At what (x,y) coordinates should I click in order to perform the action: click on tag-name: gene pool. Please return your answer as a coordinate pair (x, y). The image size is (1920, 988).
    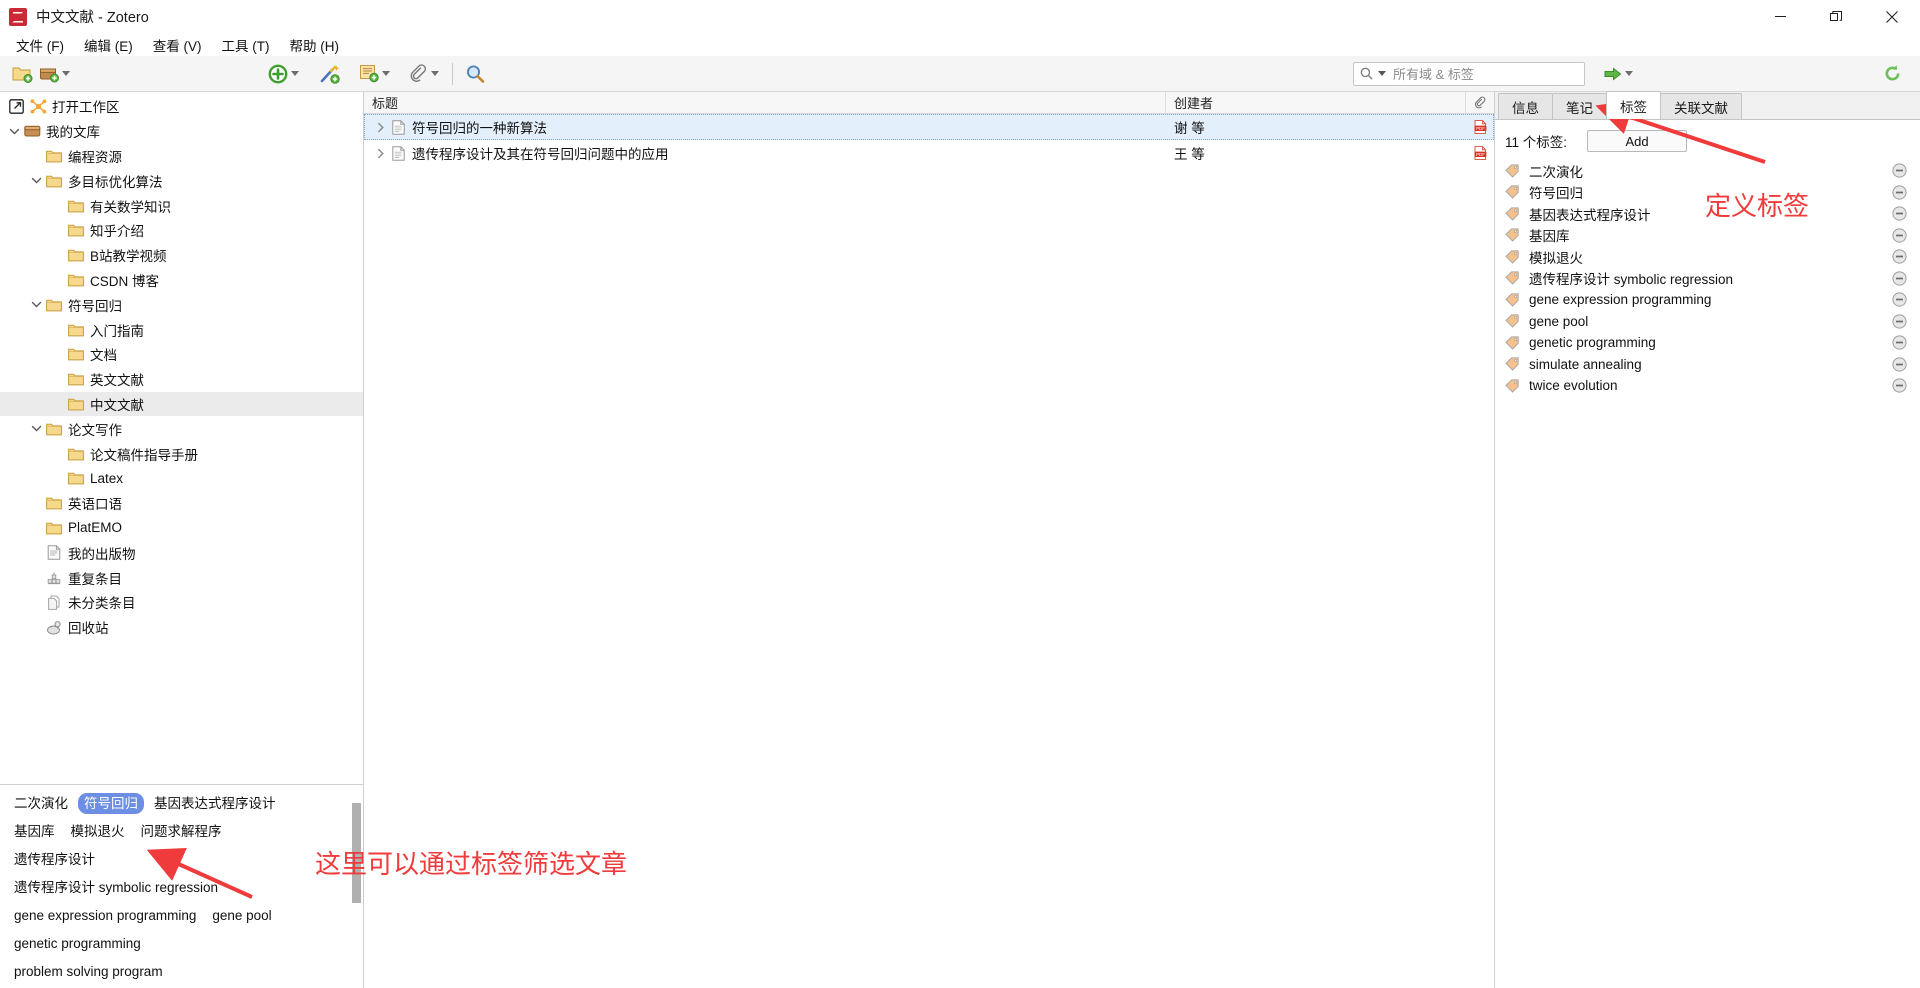
    Looking at the image, I should click on (1706, 321).